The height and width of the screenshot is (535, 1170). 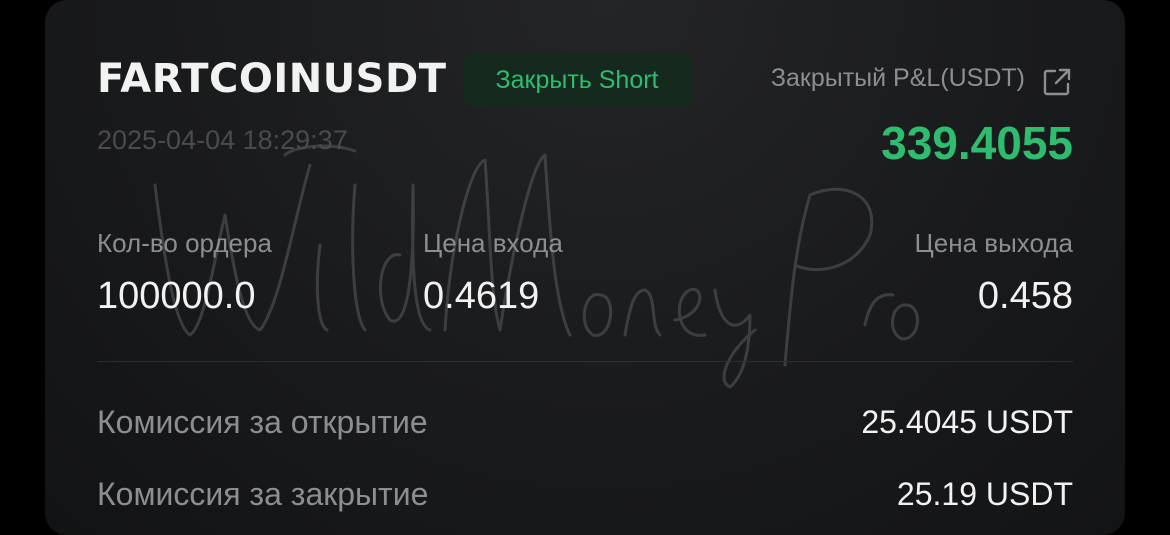 I want to click on order-qty-label: Кол-во ордера, so click(x=184, y=243).